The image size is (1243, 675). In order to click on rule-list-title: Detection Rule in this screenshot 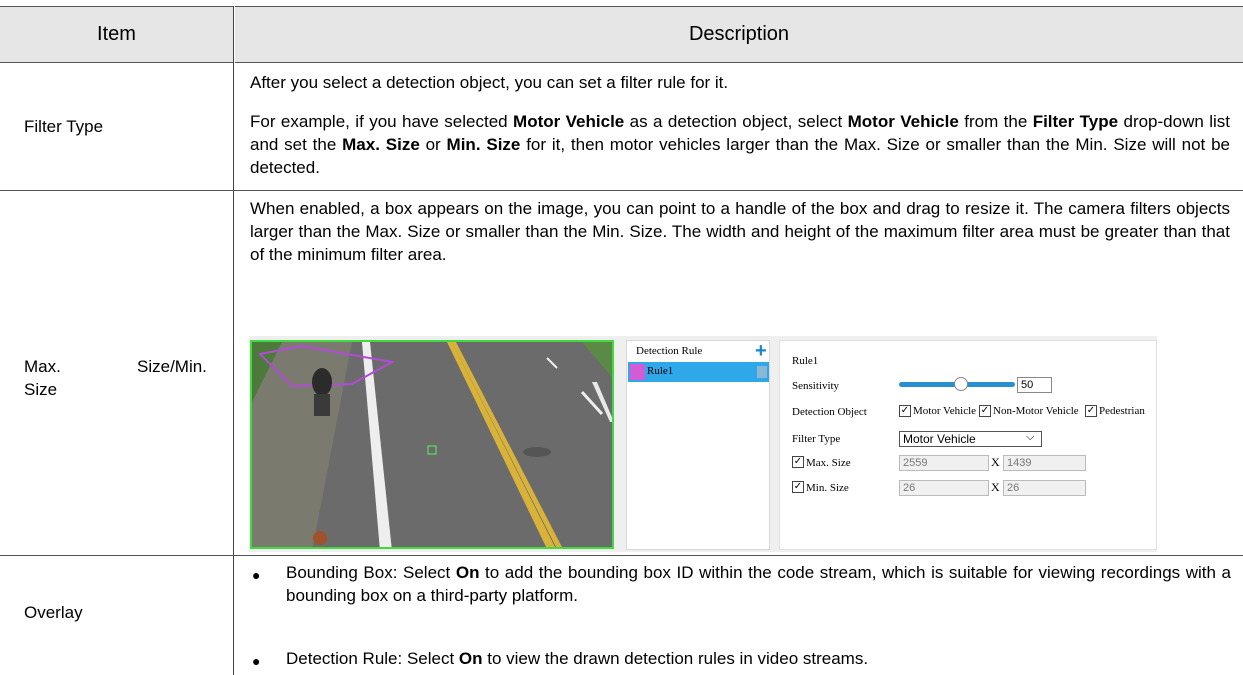, I will do `click(669, 351)`.